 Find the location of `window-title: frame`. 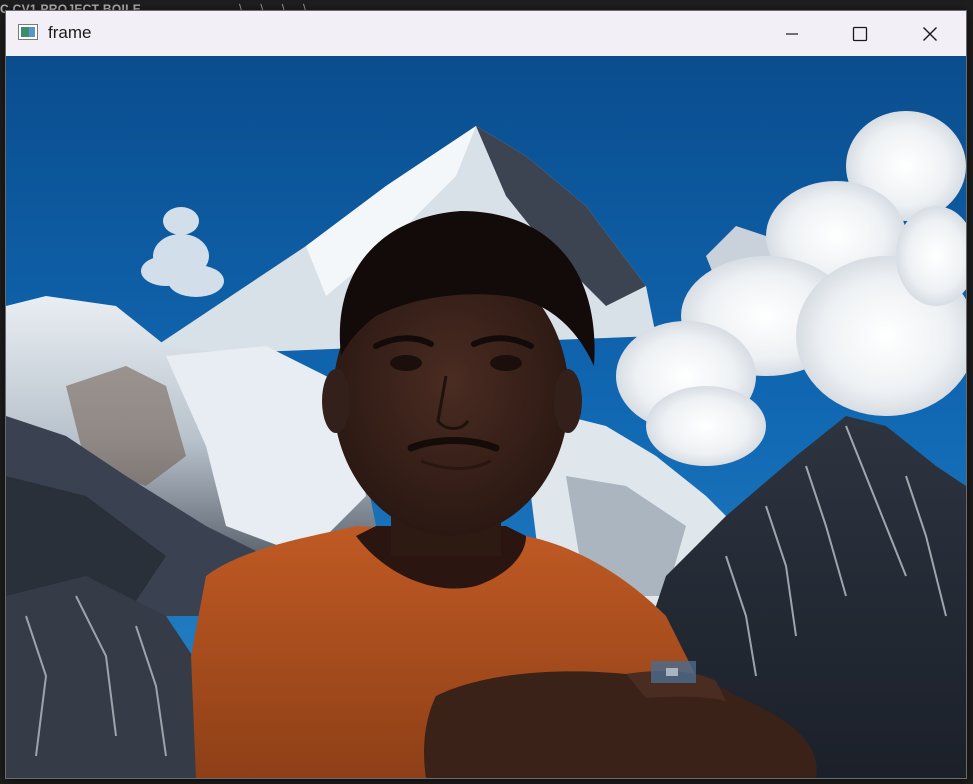

window-title: frame is located at coordinates (70, 32).